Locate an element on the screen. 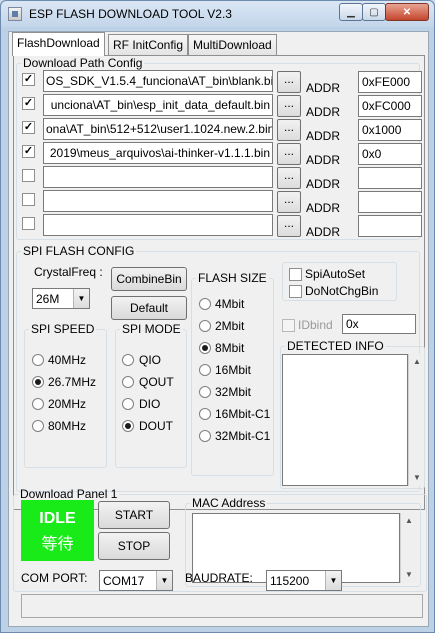  title-bar: ESP FLASH DOWNLOAD TOOL V2.3 ▁ ▢ ✕ is located at coordinates (217, 14).